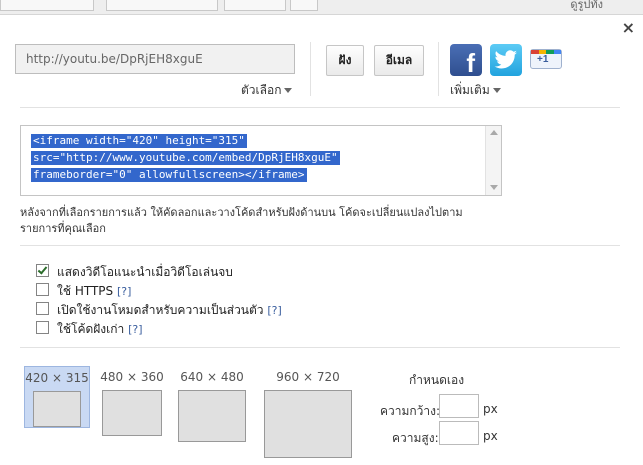 The image size is (643, 465). I want to click on twitter-icon, so click(506, 60).